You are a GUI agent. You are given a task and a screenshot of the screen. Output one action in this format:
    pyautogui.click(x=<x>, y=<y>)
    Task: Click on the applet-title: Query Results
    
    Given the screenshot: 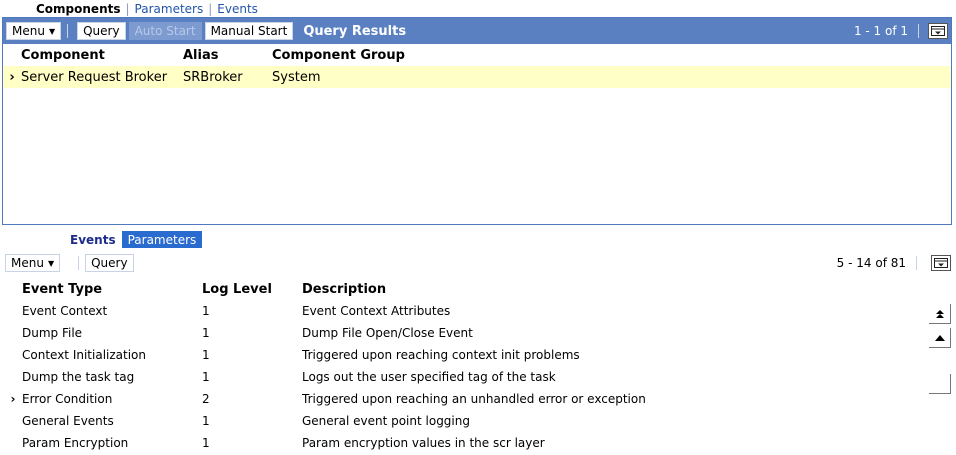 What is the action you would take?
    pyautogui.click(x=355, y=31)
    